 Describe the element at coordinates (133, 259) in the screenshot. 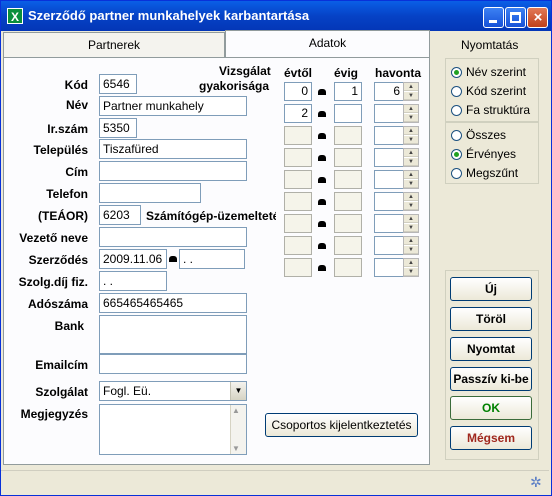

I see `szerzodes-from-field: 2009.11.06` at that location.